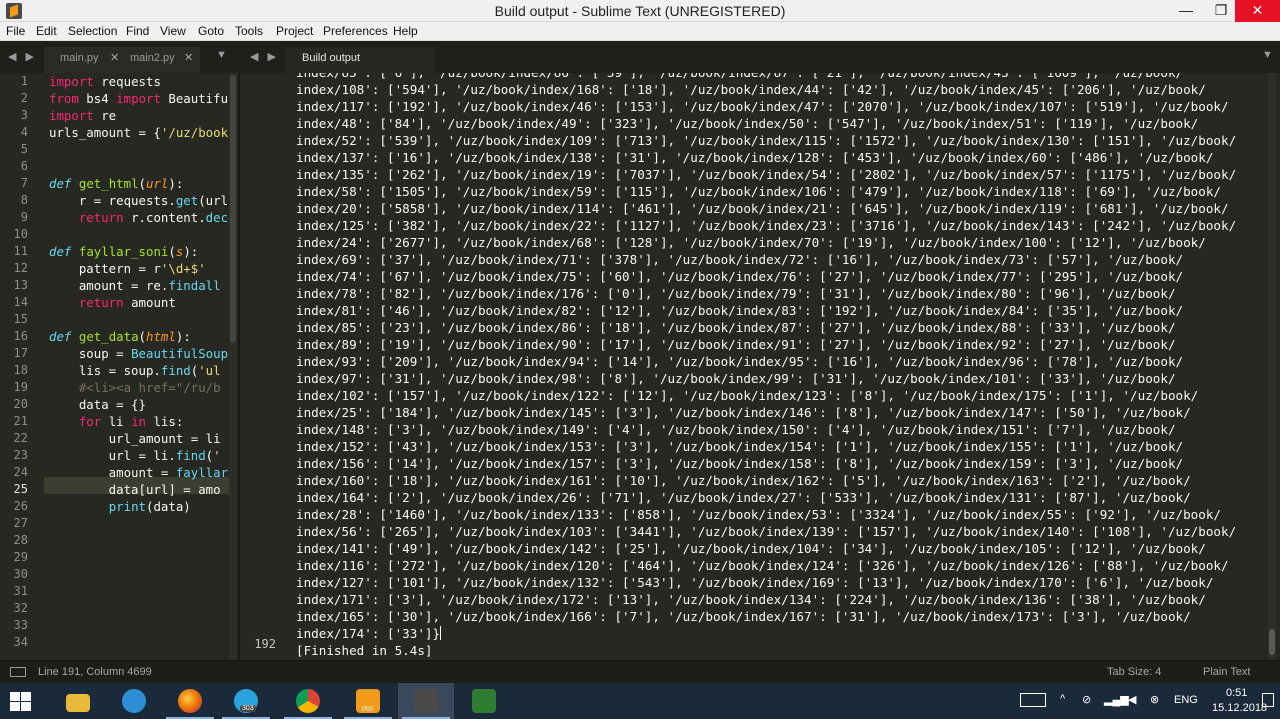 The image size is (1280, 719). I want to click on code-line: #<li><a href="/ru/b, so click(149, 387).